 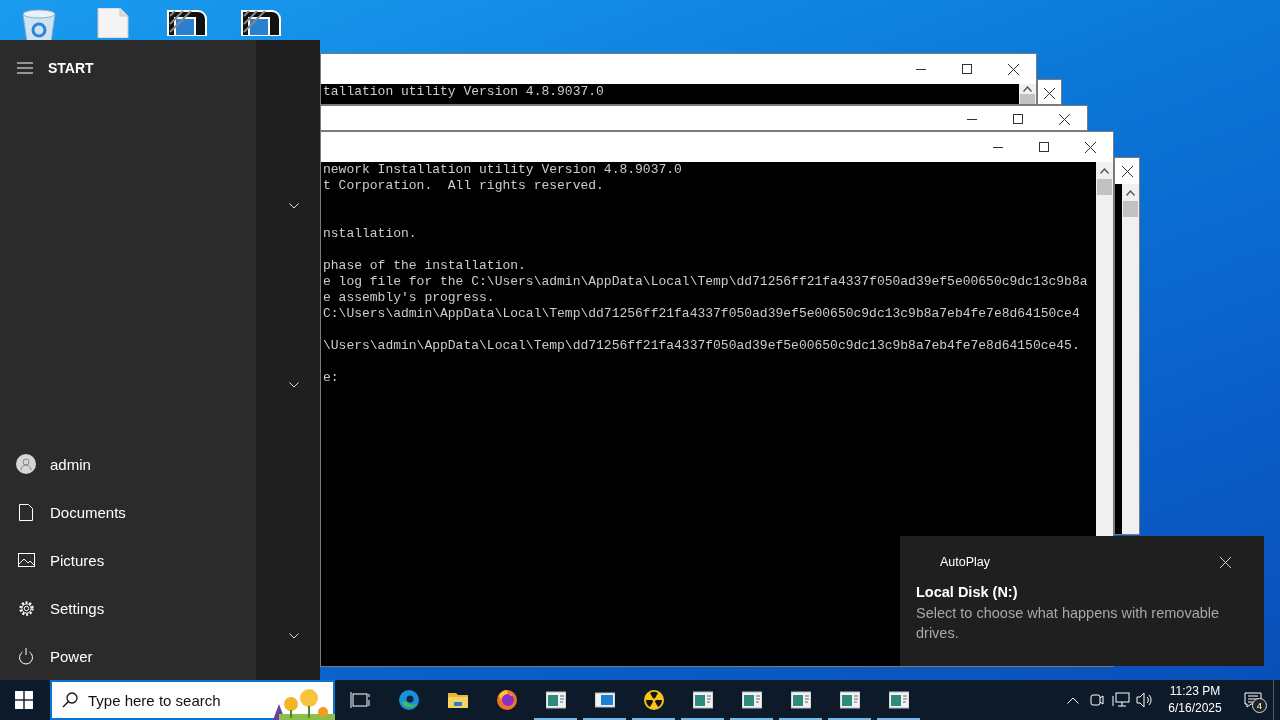 I want to click on console-text-line: nework Installation utility Version 4.8.9037.0, so click(x=503, y=170).